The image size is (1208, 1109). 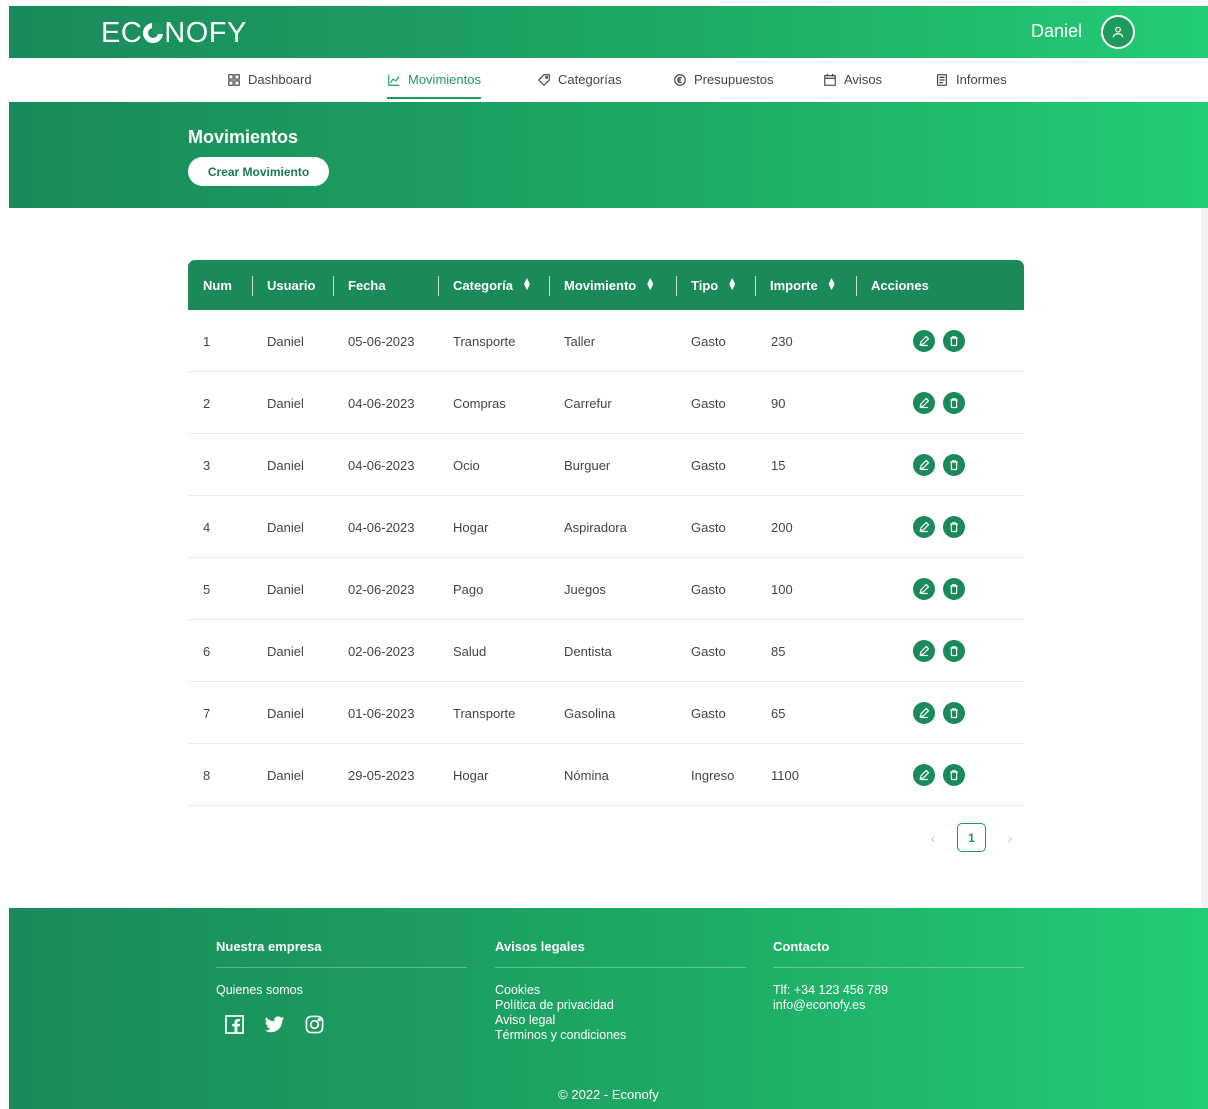 I want to click on cell-fecha: 04-06-2023, so click(x=381, y=403).